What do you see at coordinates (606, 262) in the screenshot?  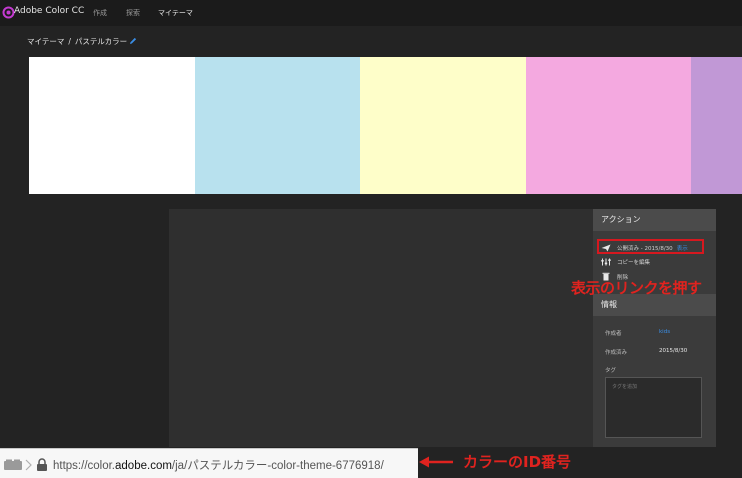 I see `sliders-icon` at bounding box center [606, 262].